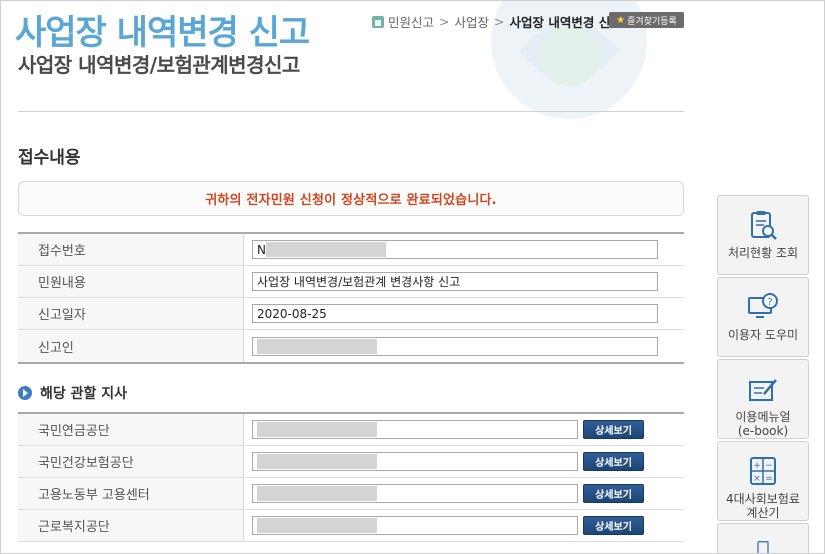 The width and height of the screenshot is (825, 554). I want to click on calculator-icon: + − × =, so click(763, 471).